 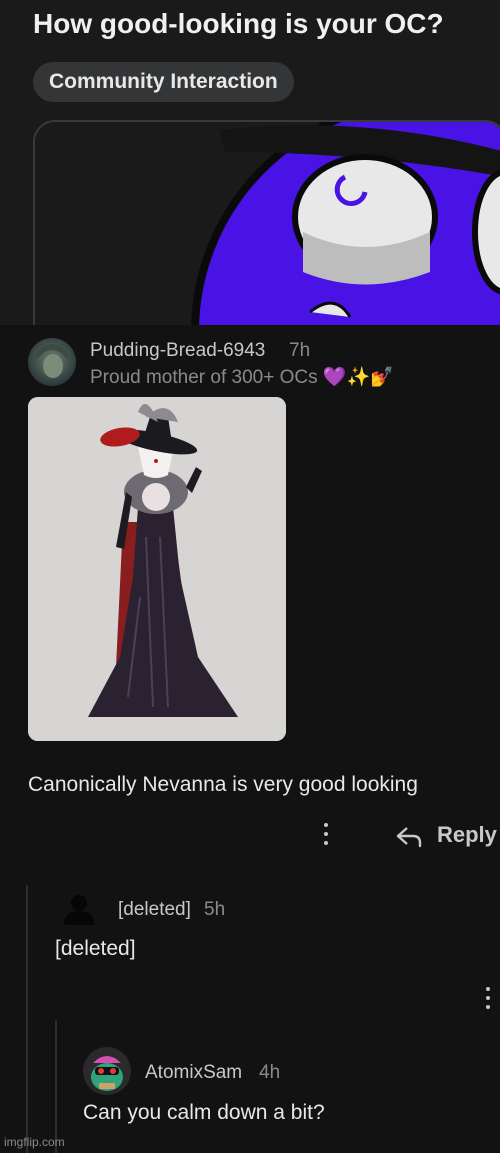 What do you see at coordinates (270, 1072) in the screenshot?
I see `comment-age: 4h` at bounding box center [270, 1072].